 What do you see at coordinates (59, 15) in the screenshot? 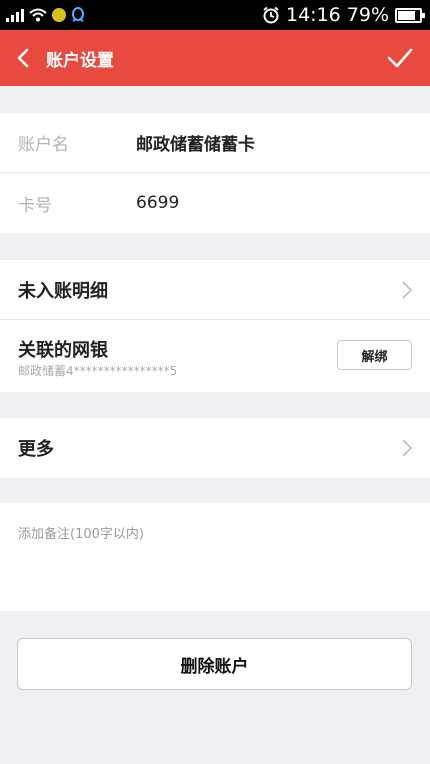
I see `app-notification-icon` at bounding box center [59, 15].